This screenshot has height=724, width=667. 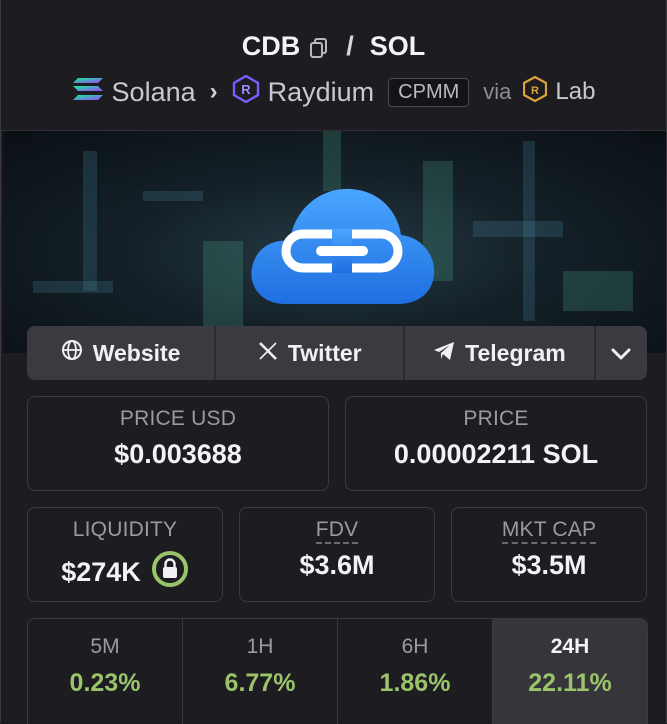 I want to click on twitter-button: Twitter, so click(x=311, y=353).